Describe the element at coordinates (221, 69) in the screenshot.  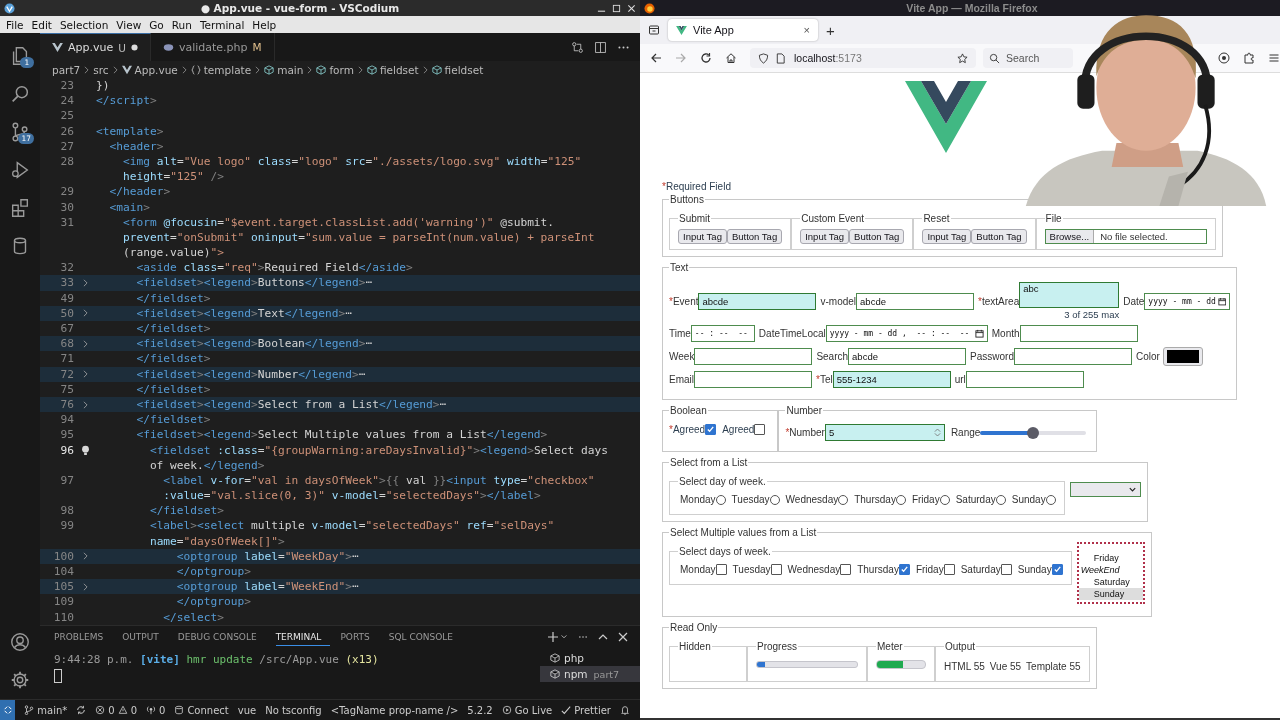
I see `breadcrumb: template` at that location.